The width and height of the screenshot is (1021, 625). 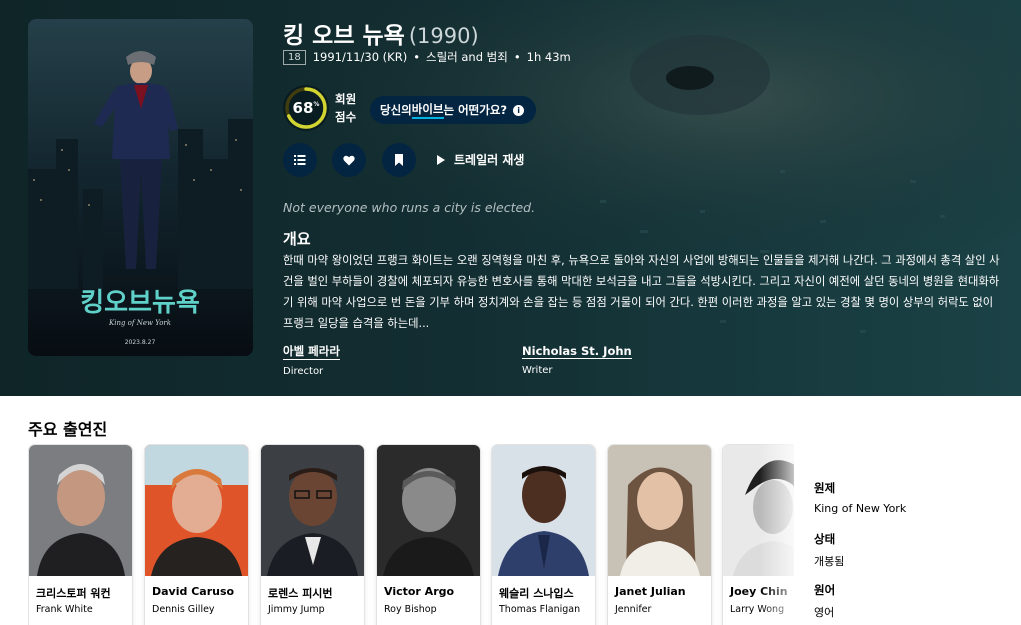 I want to click on favorite-button, so click(x=349, y=160).